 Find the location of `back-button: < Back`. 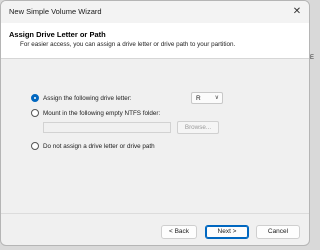

back-button: < Back is located at coordinates (179, 232).